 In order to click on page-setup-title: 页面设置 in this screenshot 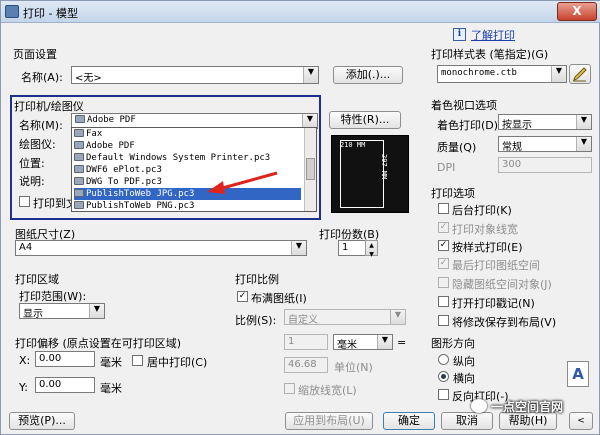, I will do `click(35, 54)`.